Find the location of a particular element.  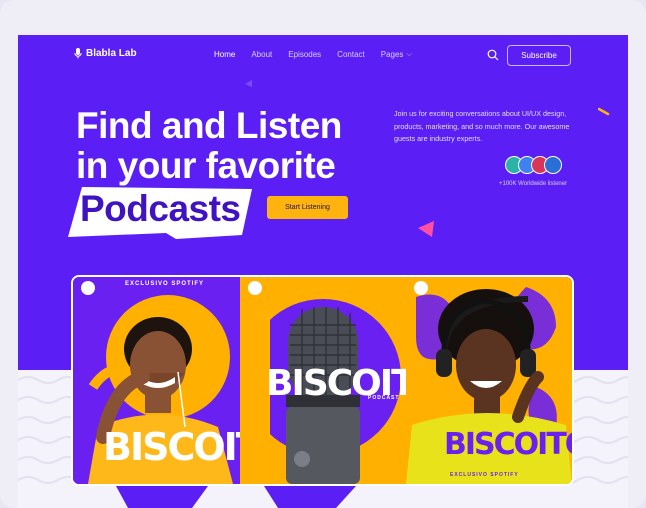

podcast-card-2: BISCOITO PODCAST is located at coordinates (323, 380).